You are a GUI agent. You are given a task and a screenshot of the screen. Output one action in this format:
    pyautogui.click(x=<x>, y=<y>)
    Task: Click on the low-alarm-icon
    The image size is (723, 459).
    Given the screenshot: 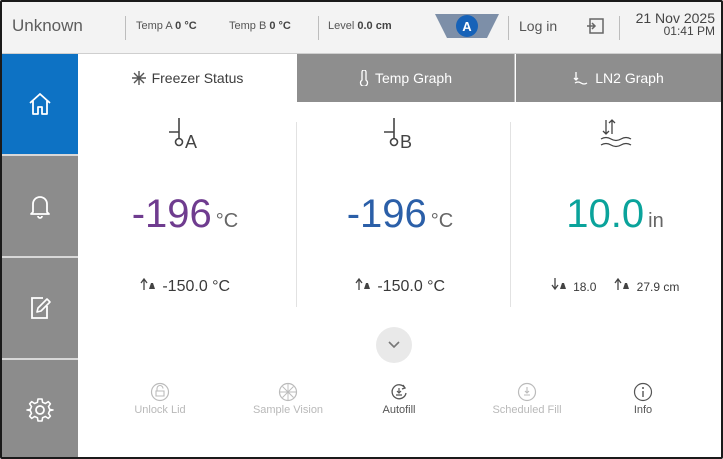 What is the action you would take?
    pyautogui.click(x=558, y=284)
    